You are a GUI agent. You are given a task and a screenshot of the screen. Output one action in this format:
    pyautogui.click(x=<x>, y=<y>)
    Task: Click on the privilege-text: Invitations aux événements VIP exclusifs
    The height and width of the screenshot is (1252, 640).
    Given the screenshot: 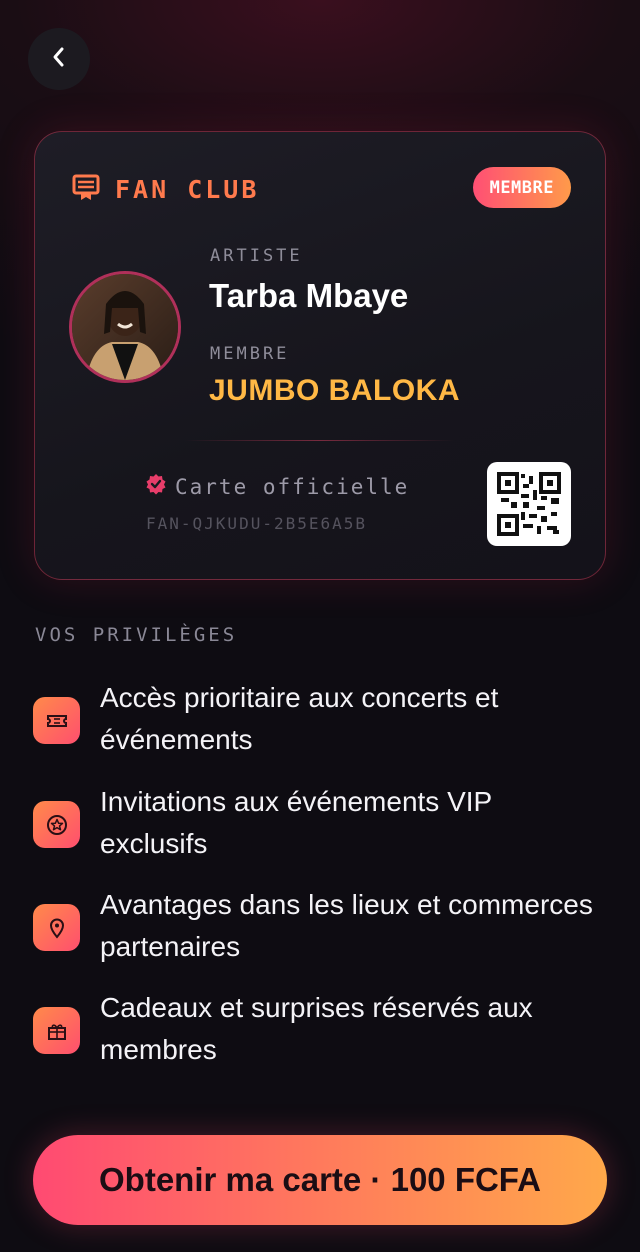 What is the action you would take?
    pyautogui.click(x=296, y=822)
    